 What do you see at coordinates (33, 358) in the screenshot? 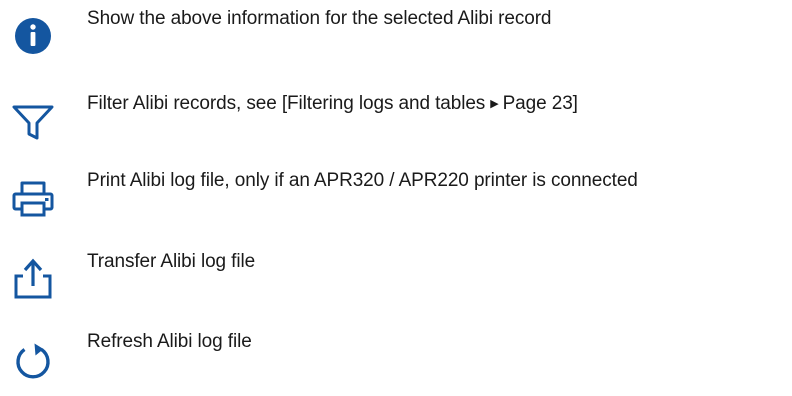
I see `refresh-icon` at bounding box center [33, 358].